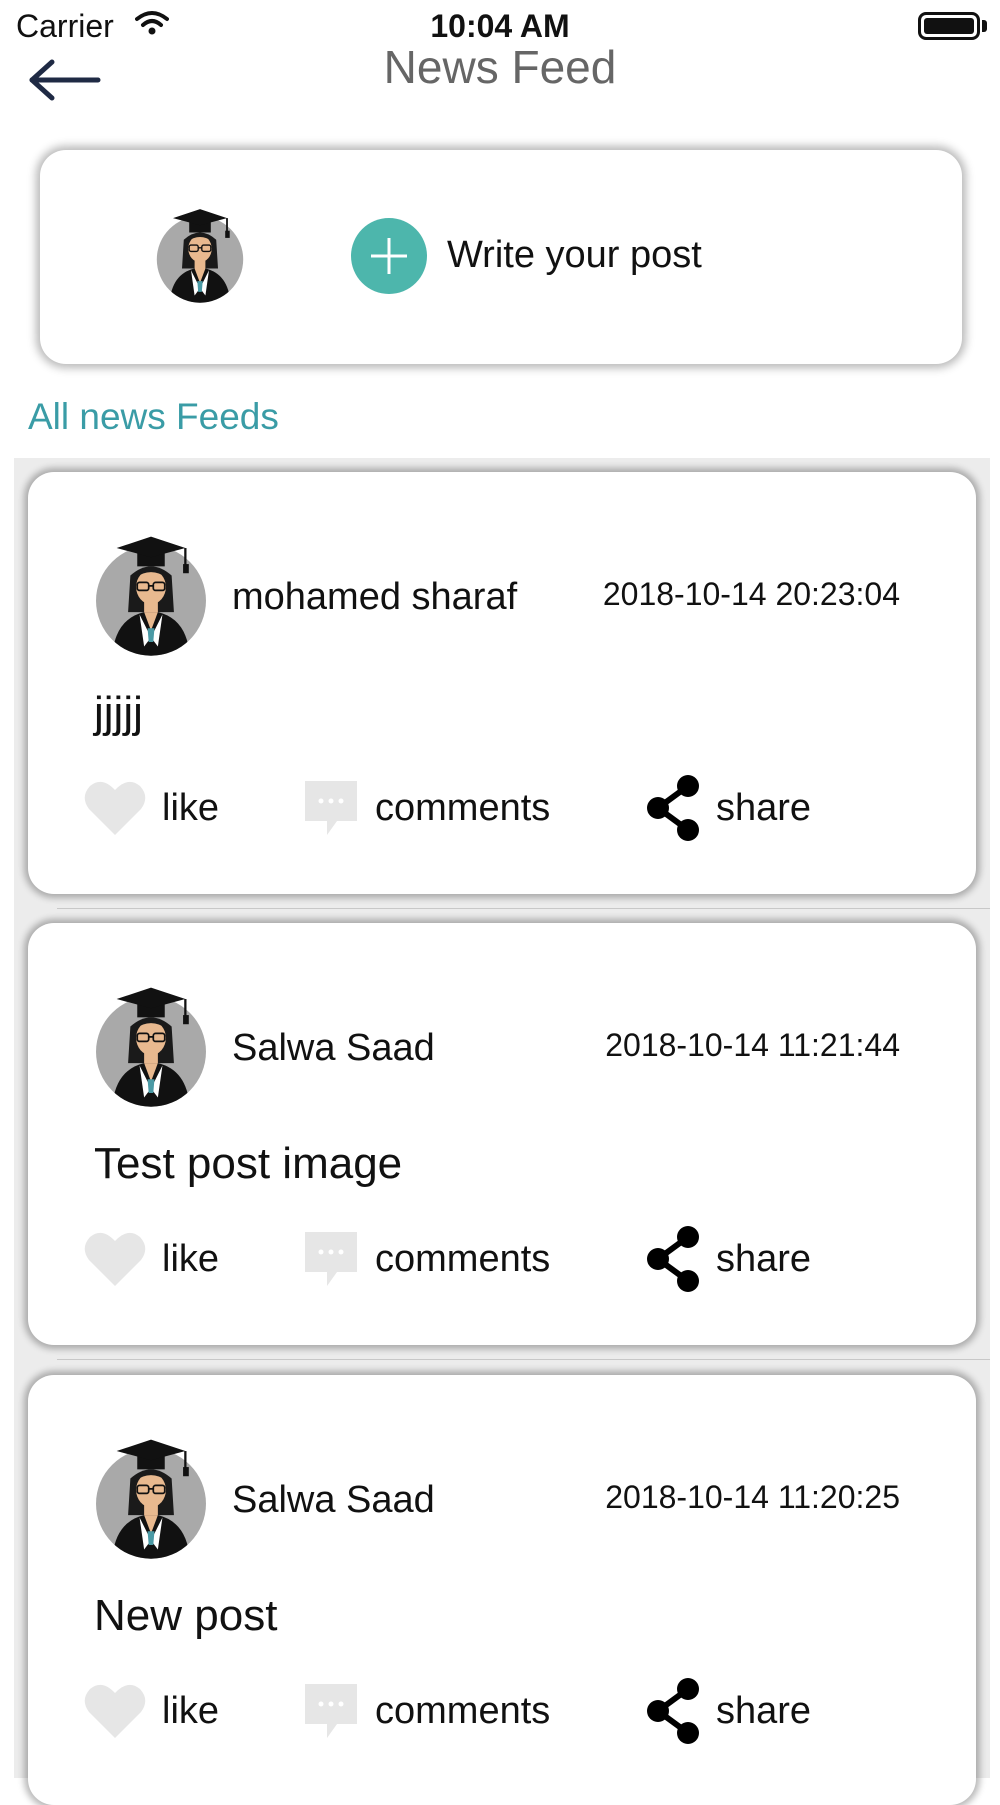 The height and width of the screenshot is (1805, 1000). I want to click on post-body: Test post image, so click(248, 1163).